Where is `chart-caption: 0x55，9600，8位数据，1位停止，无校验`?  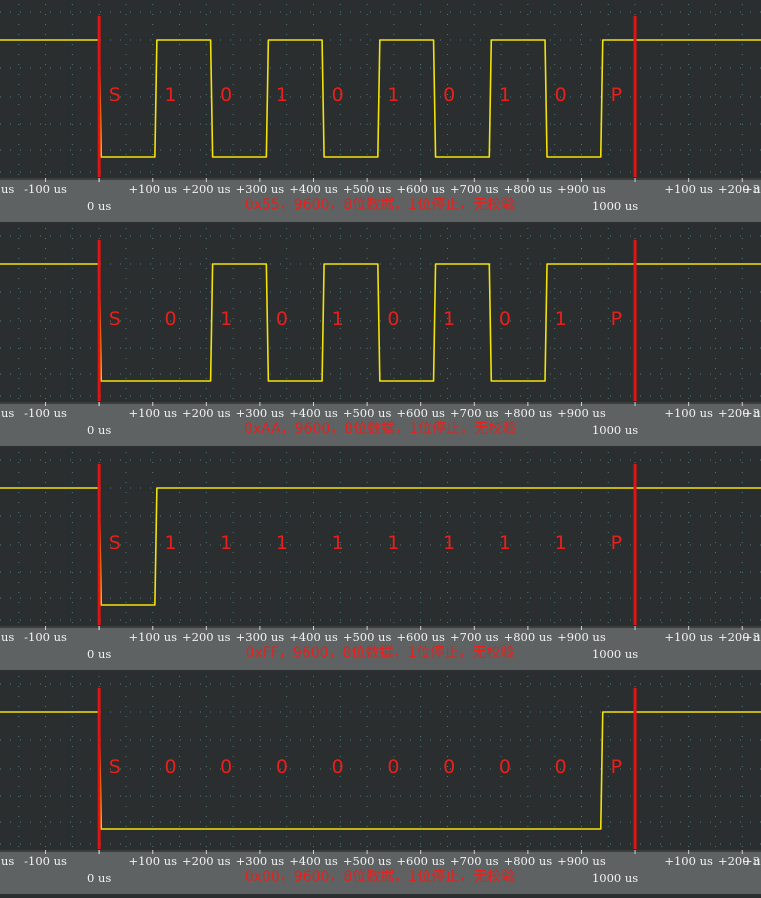 chart-caption: 0x55，9600，8位数据，1位停止，无校验 is located at coordinates (380, 204).